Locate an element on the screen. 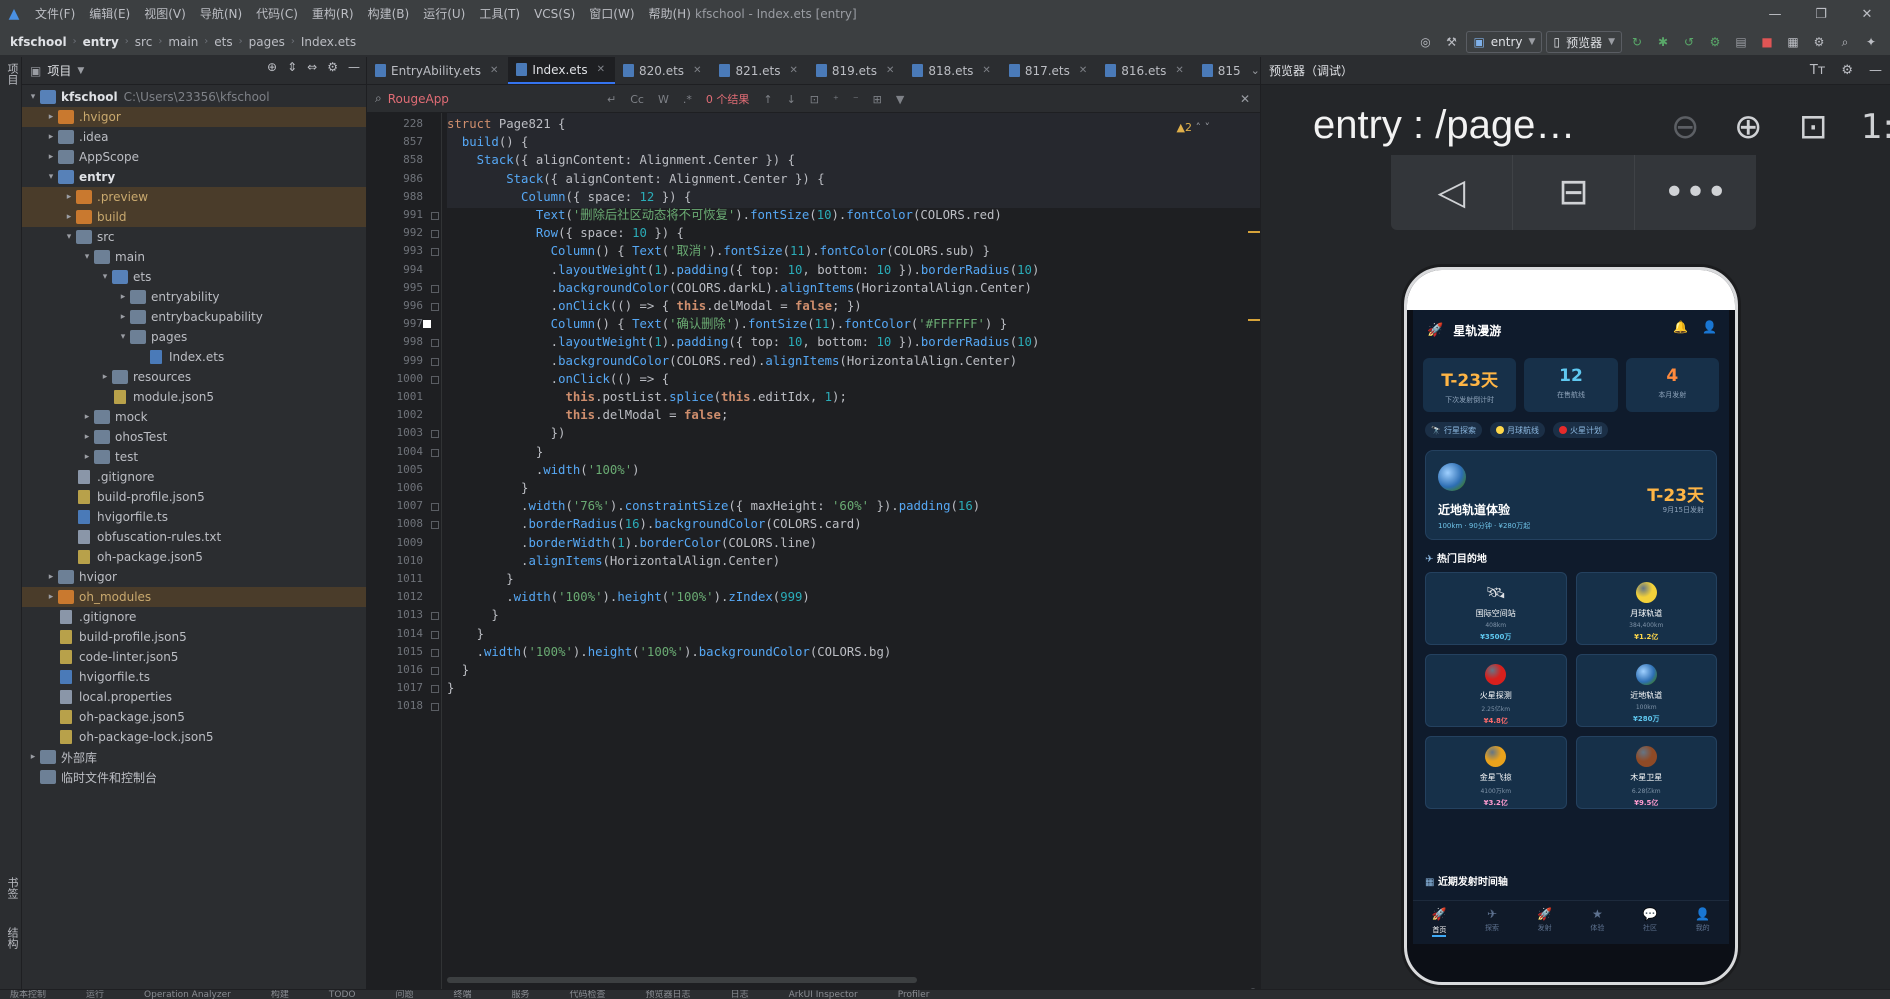 The width and height of the screenshot is (1890, 999). code-line: } is located at coordinates (450, 688).